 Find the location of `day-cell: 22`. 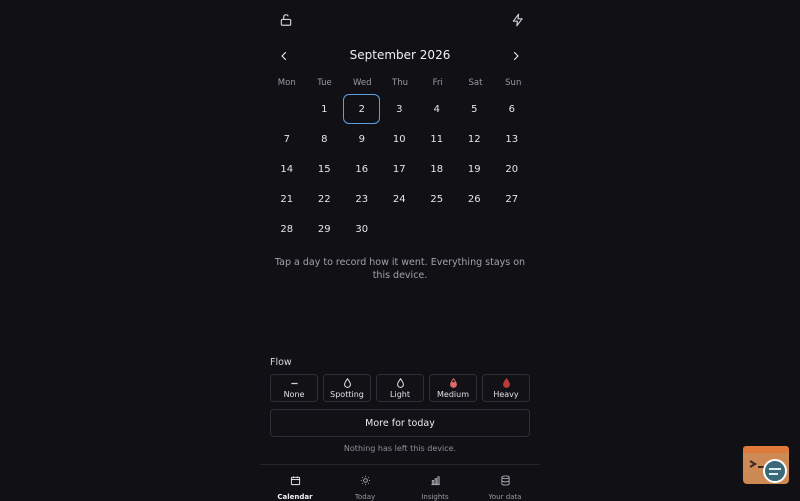

day-cell: 22 is located at coordinates (325, 199).